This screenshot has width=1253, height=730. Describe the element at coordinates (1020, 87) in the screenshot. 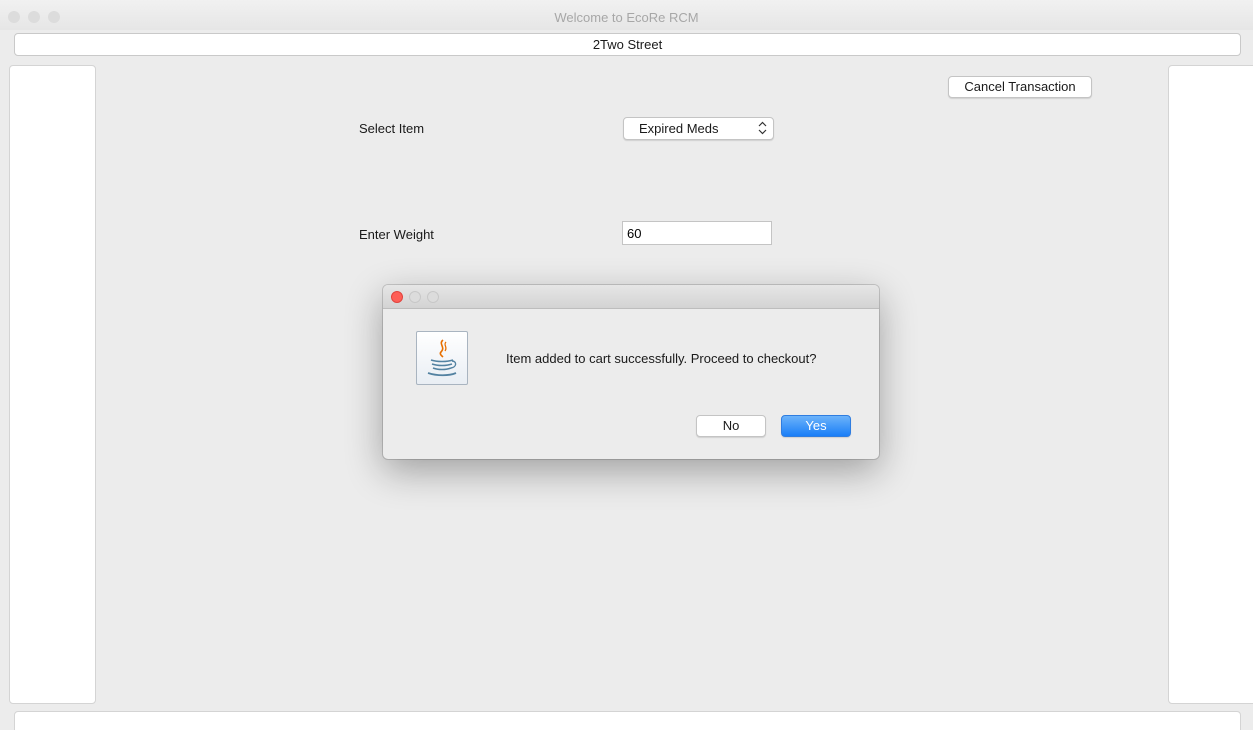

I see `cancel-transaction-button: Cancel Transaction` at that location.